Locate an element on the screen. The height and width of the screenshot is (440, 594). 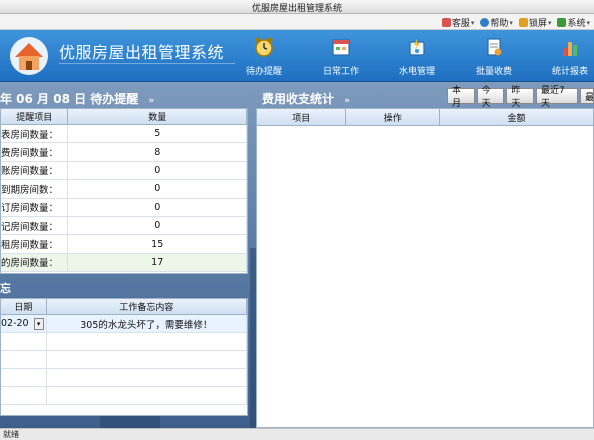
reminder-section-title: 年 06 月 08 日 待办提醒 is located at coordinates (69, 99).